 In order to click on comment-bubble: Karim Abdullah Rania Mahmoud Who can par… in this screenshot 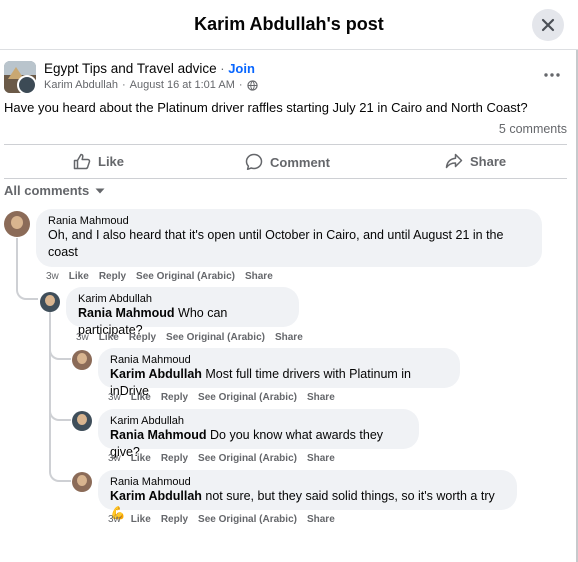, I will do `click(182, 312)`.